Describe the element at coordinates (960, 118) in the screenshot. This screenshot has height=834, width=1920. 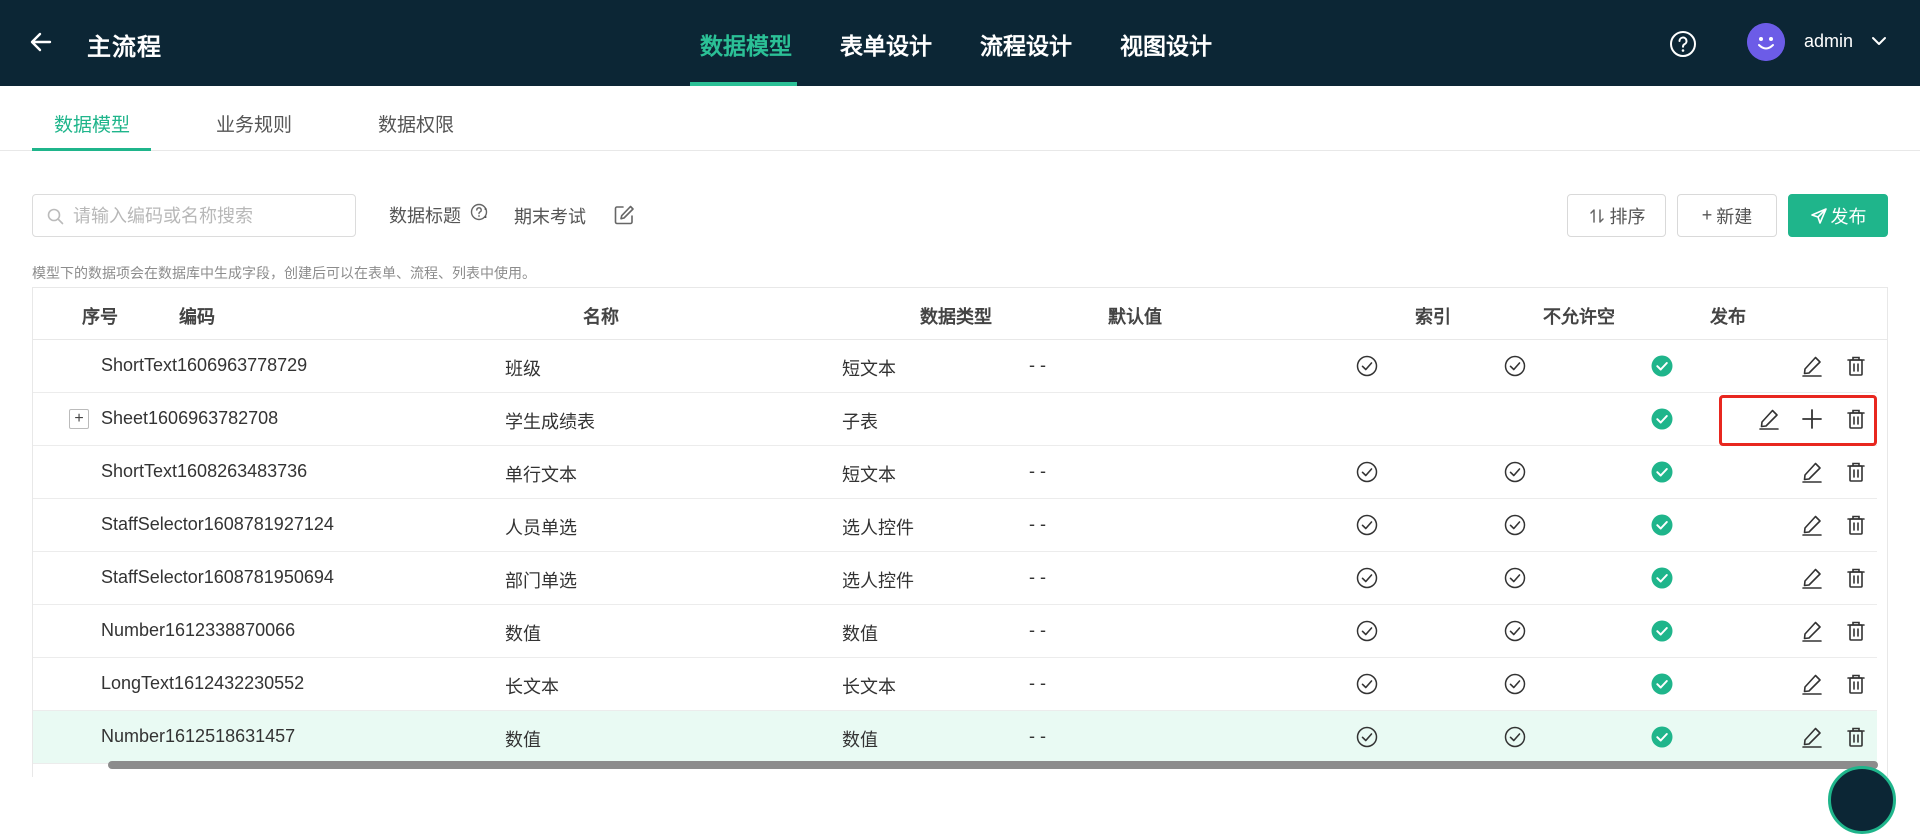
I see `sub-tabs: 数据模型 业务规则 数据权限` at that location.